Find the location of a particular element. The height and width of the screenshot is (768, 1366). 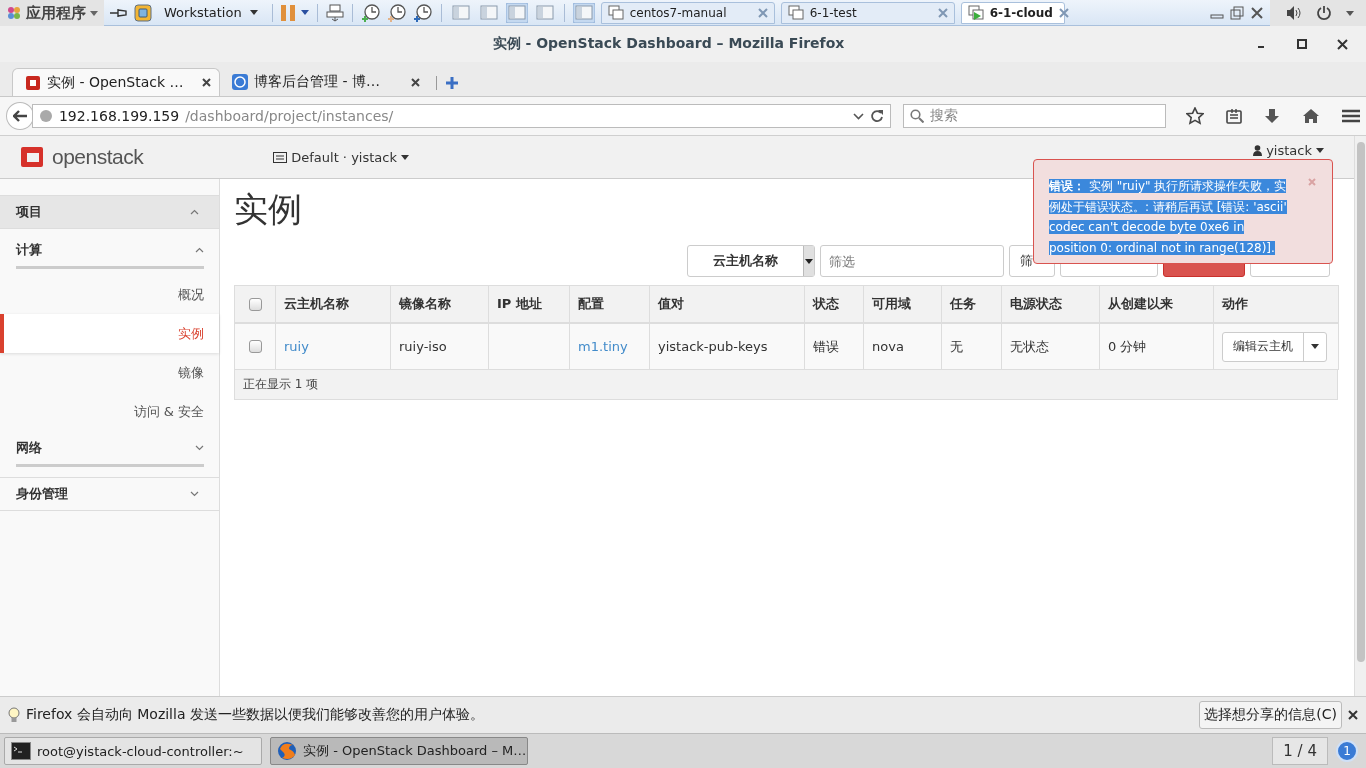

table-cell: yistack-pub-keys is located at coordinates (727, 346).